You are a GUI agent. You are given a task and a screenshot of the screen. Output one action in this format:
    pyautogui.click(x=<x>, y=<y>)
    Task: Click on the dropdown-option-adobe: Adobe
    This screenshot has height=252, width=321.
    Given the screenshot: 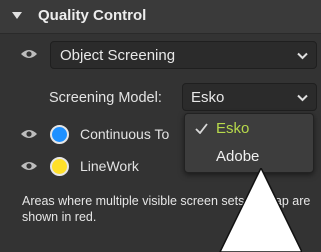 What is the action you would take?
    pyautogui.click(x=249, y=157)
    